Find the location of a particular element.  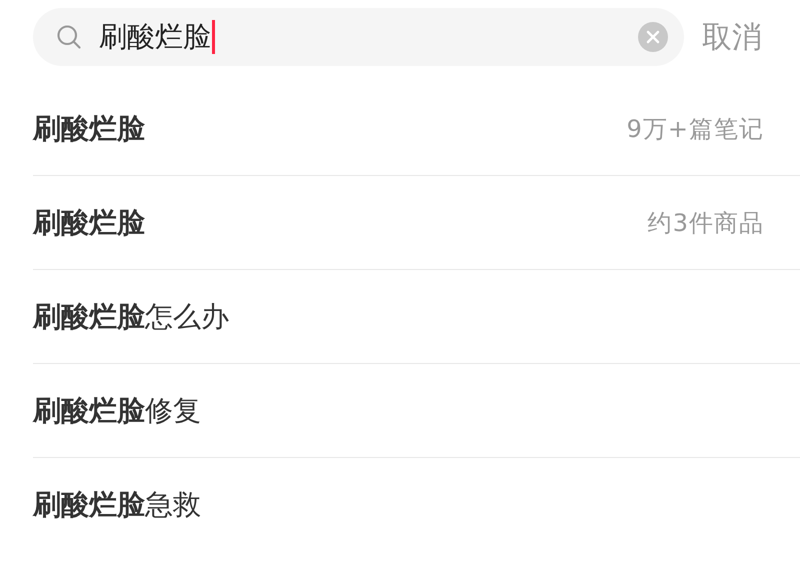

result-count: 约3件商品 is located at coordinates (706, 223).